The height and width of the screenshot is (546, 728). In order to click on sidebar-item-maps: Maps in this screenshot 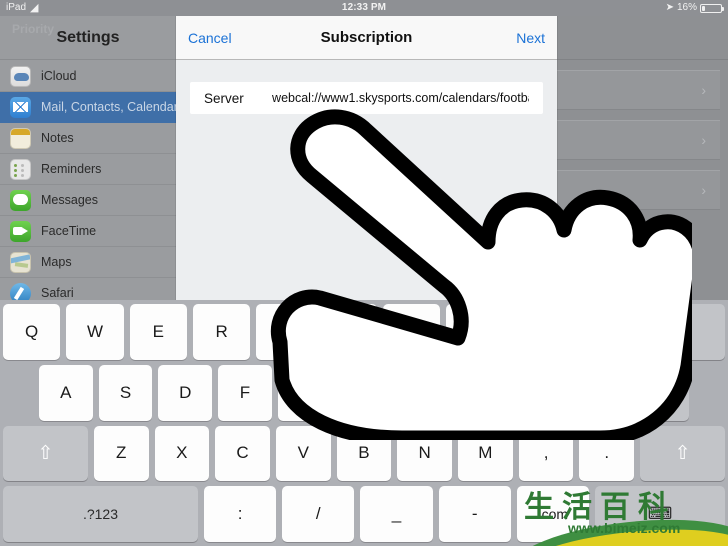, I will do `click(88, 262)`.